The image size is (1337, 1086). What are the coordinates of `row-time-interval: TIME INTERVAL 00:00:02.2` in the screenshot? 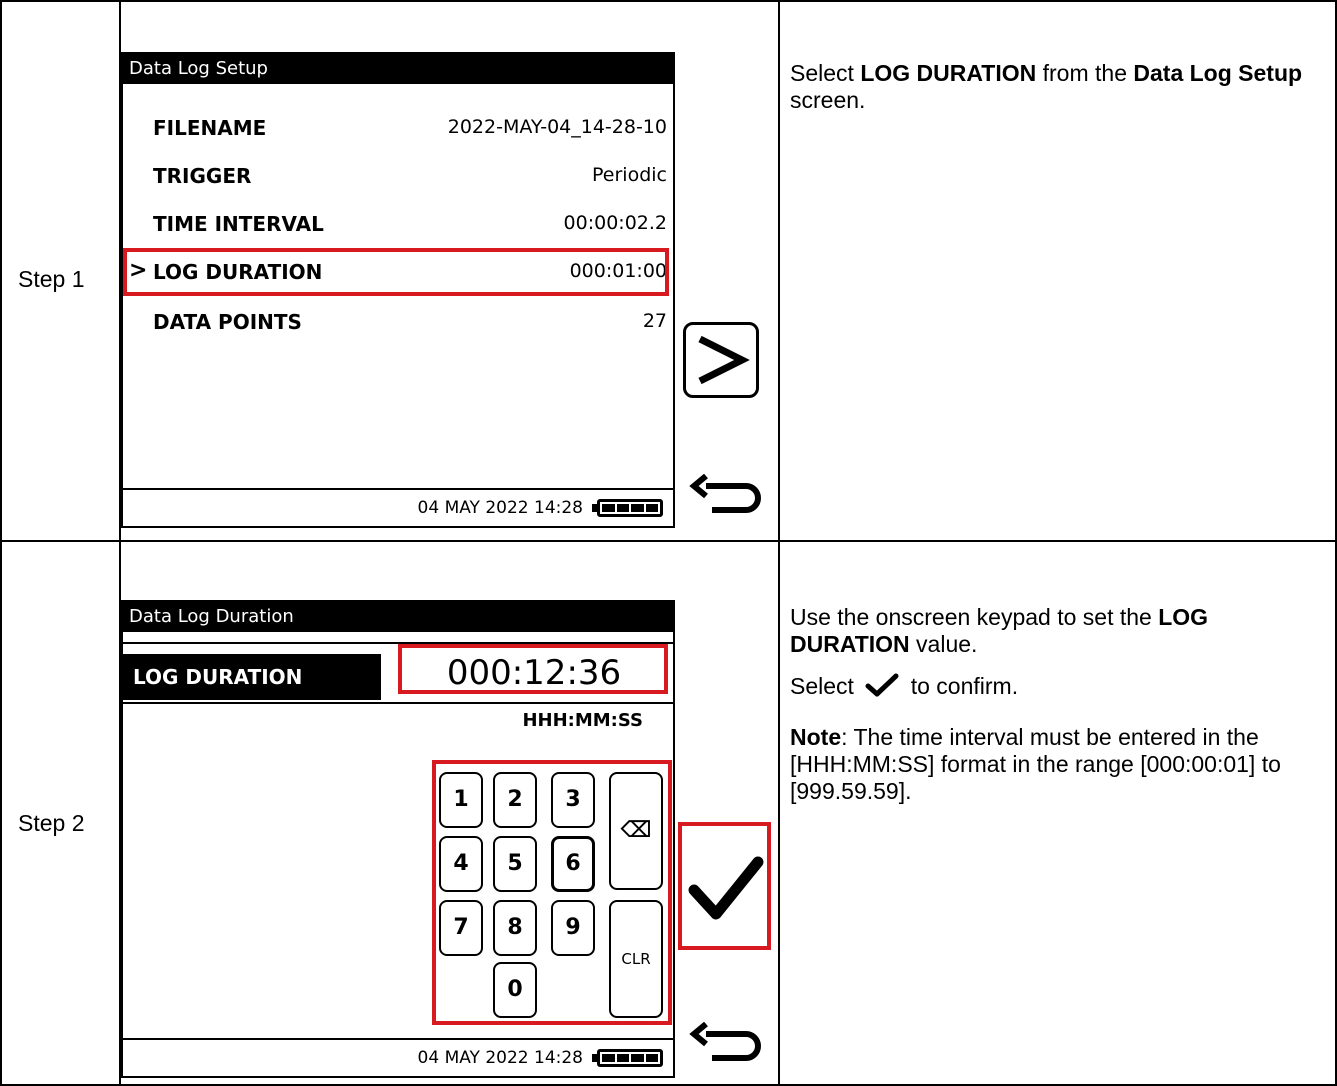 It's located at (398, 226).